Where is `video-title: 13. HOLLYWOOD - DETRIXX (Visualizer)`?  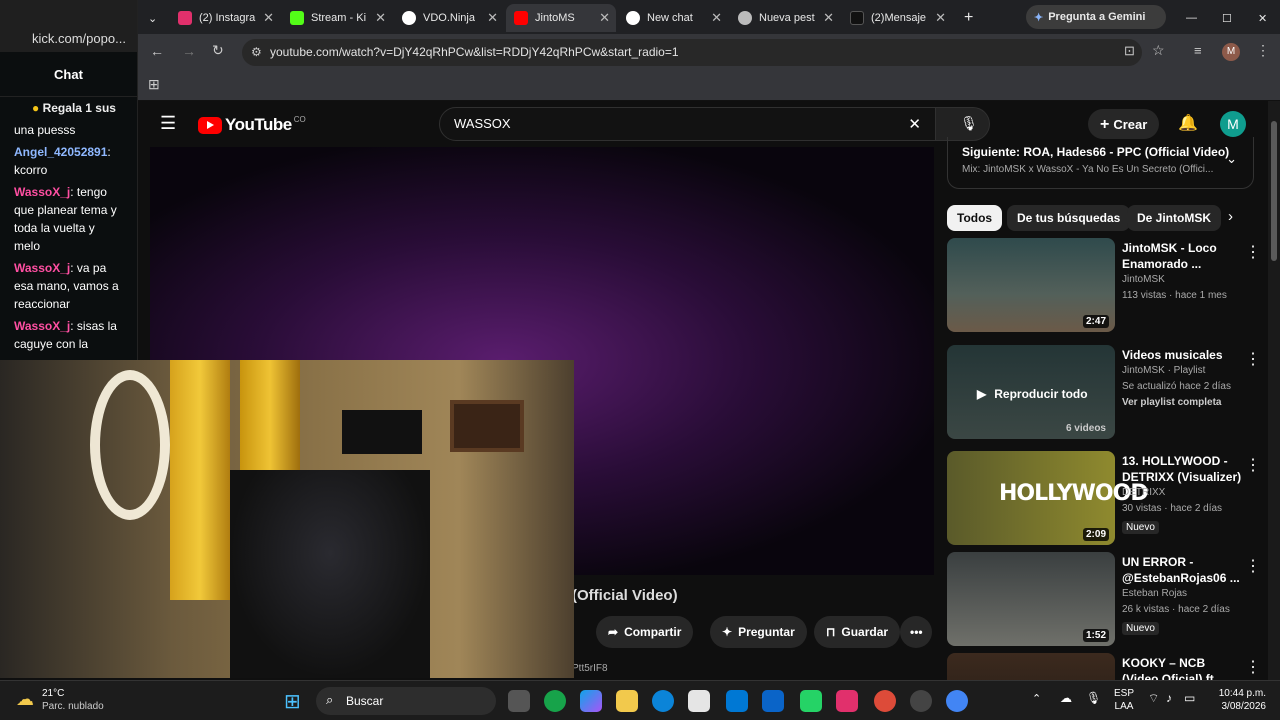 video-title: 13. HOLLYWOOD - DETRIXX (Visualizer) is located at coordinates (1182, 469).